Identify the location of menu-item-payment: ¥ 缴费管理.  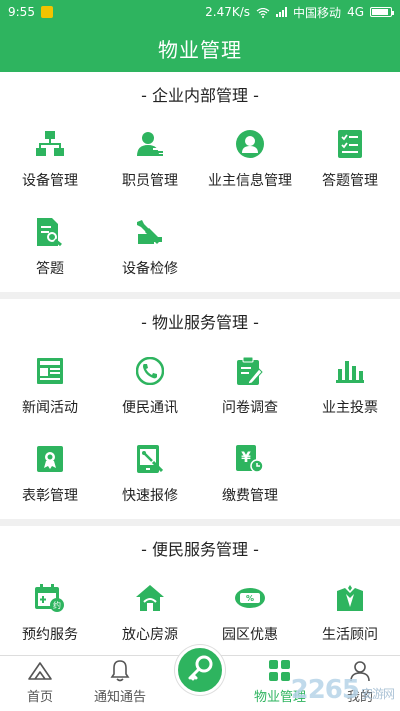
(250, 475).